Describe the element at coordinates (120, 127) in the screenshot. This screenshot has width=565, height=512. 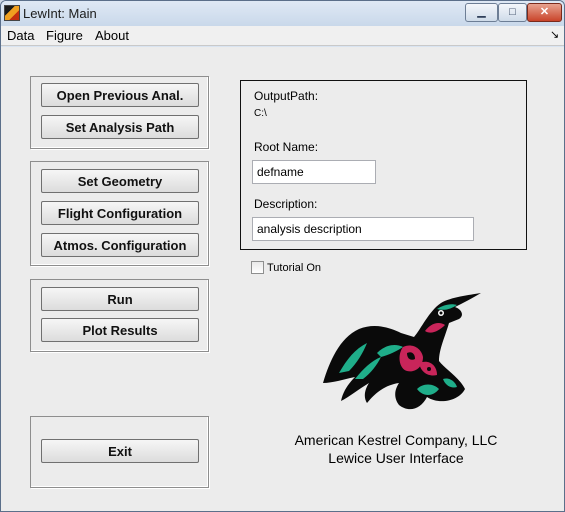
I see `set-analysis-path-button: Set Analysis Path` at that location.